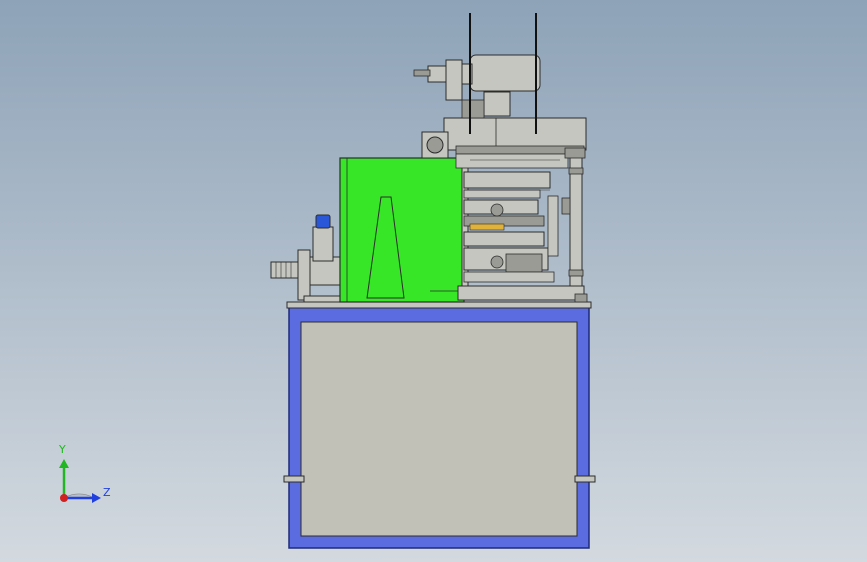 This screenshot has width=867, height=562. I want to click on gauge-dial, so click(435, 145).